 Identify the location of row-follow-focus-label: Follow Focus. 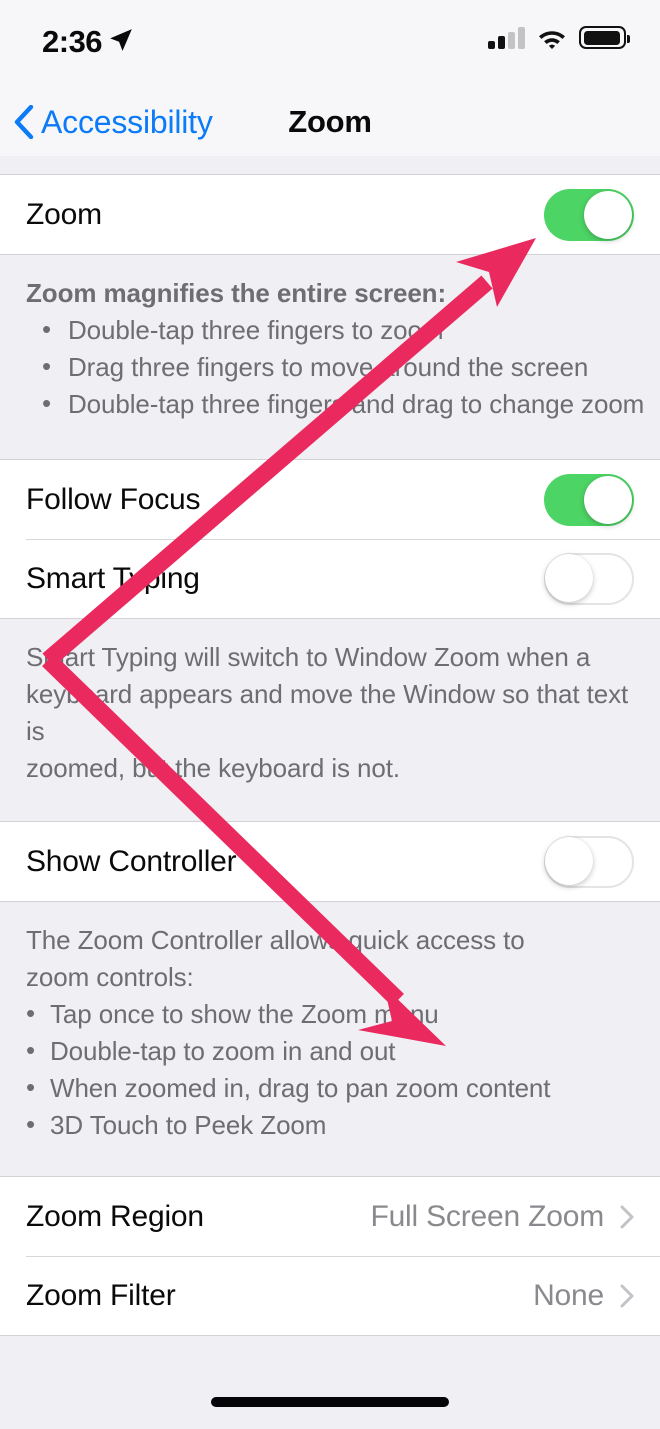
(113, 499).